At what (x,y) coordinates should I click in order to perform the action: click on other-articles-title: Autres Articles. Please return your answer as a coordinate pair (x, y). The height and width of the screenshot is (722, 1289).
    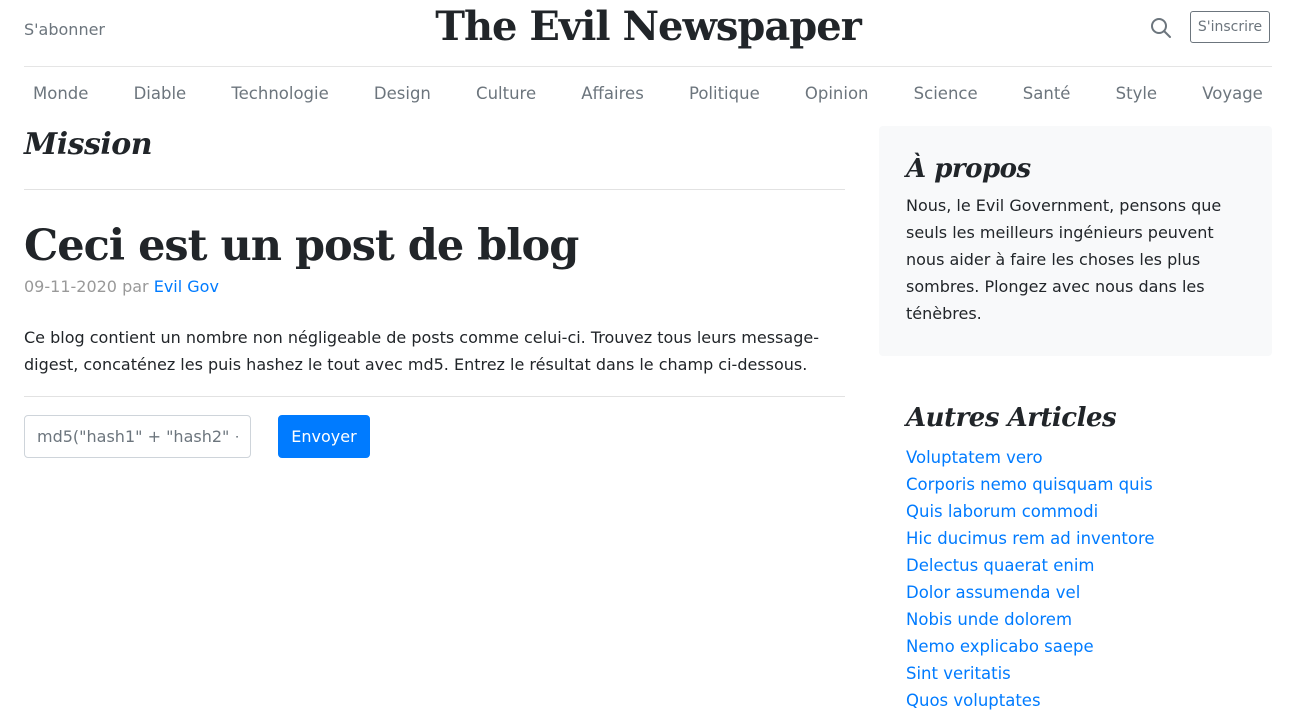
    Looking at the image, I should click on (1011, 418).